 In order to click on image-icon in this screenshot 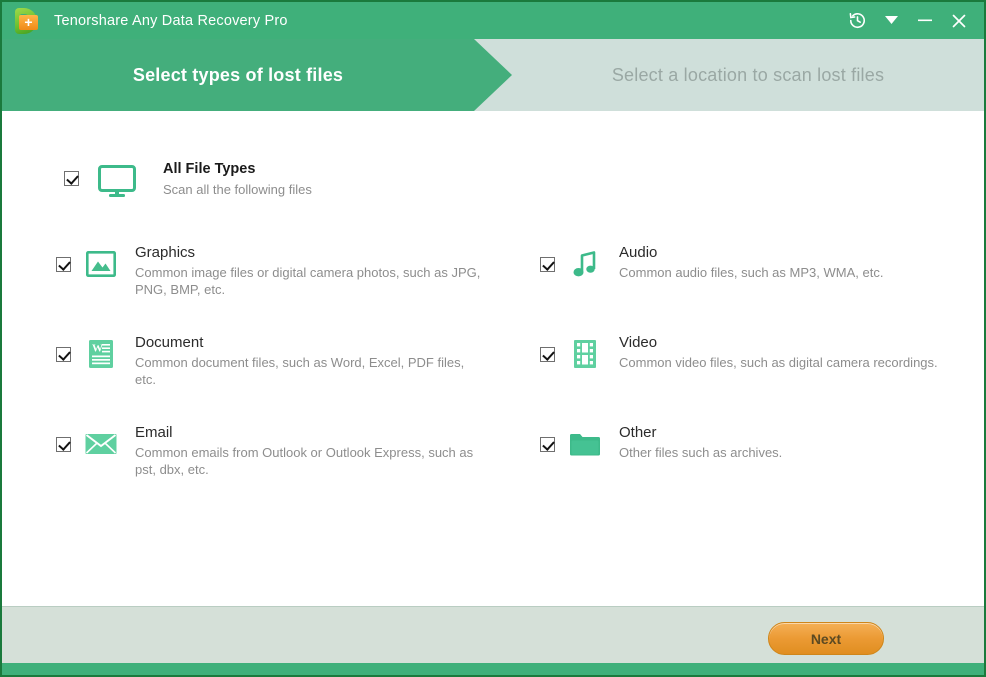, I will do `click(101, 264)`.